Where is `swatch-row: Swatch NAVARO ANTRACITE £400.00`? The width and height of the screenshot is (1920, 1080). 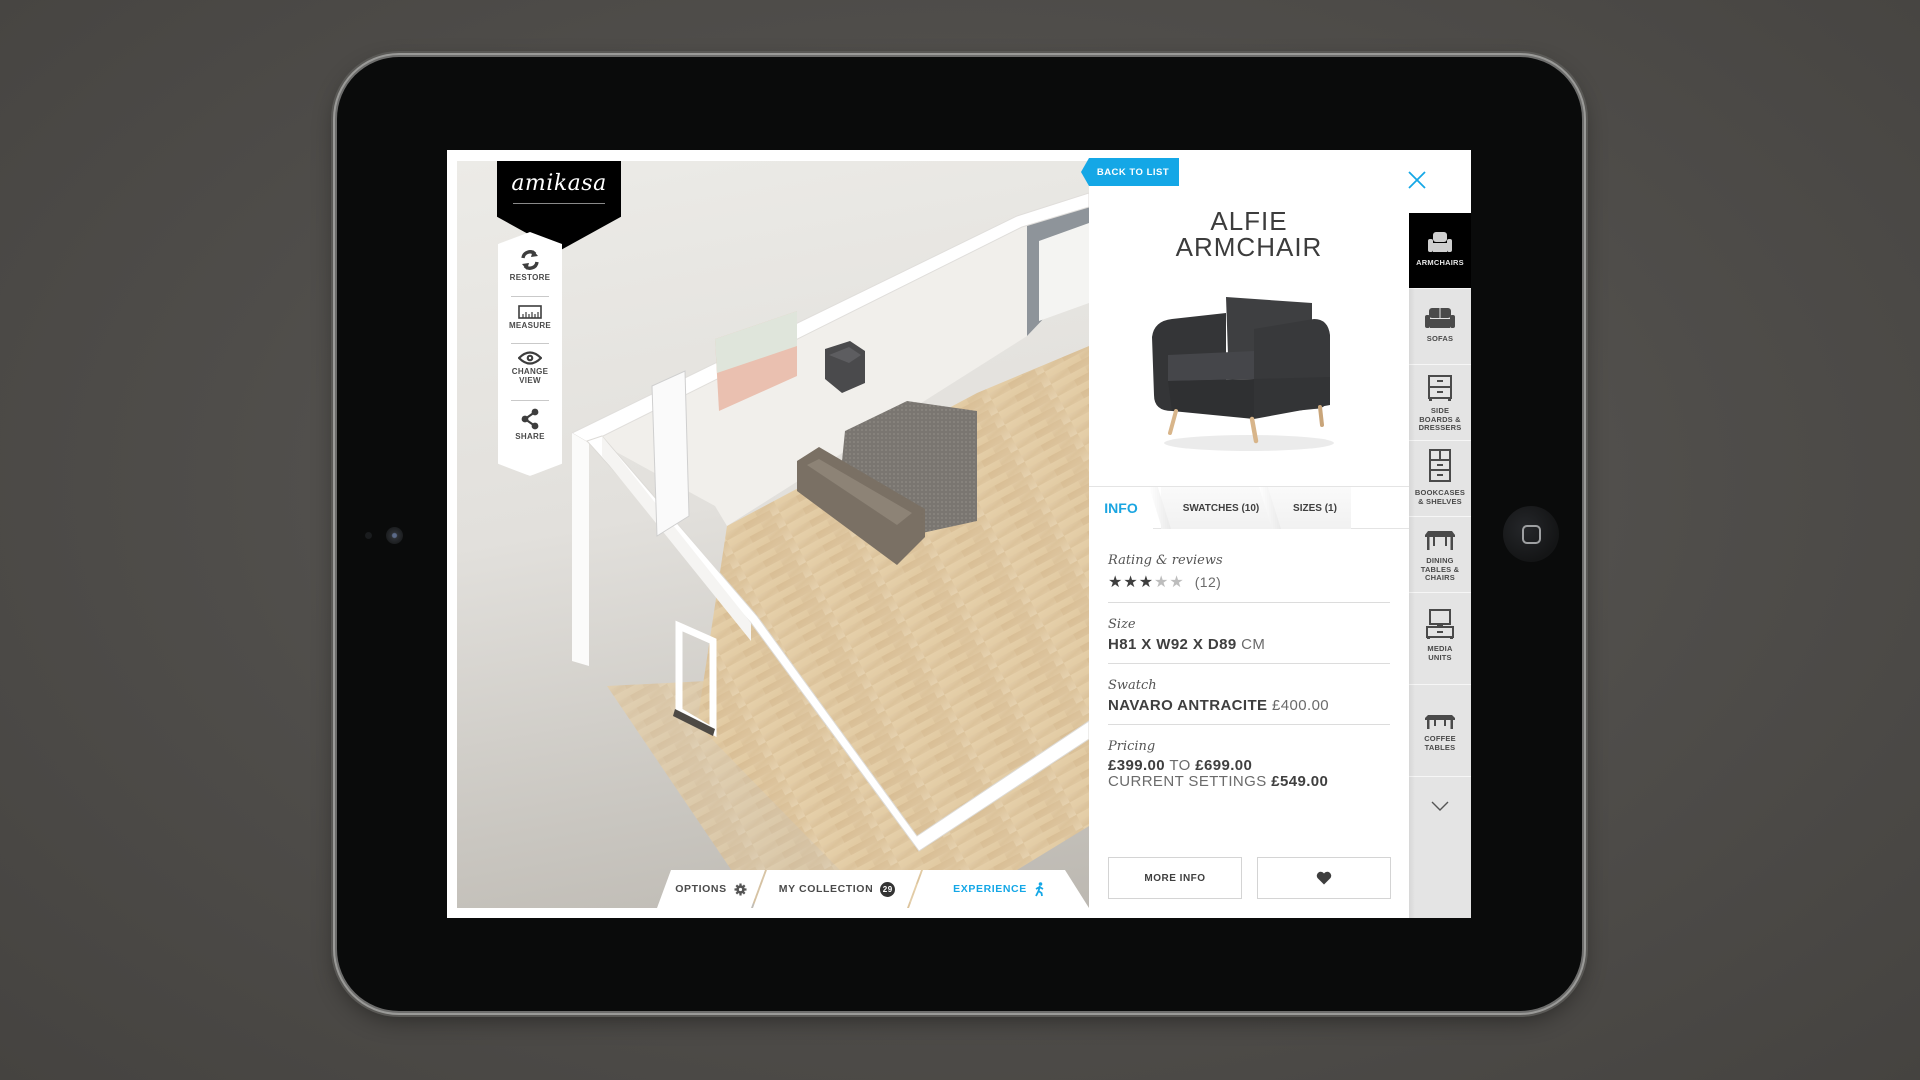 swatch-row: Swatch NAVARO ANTRACITE £400.00 is located at coordinates (1249, 694).